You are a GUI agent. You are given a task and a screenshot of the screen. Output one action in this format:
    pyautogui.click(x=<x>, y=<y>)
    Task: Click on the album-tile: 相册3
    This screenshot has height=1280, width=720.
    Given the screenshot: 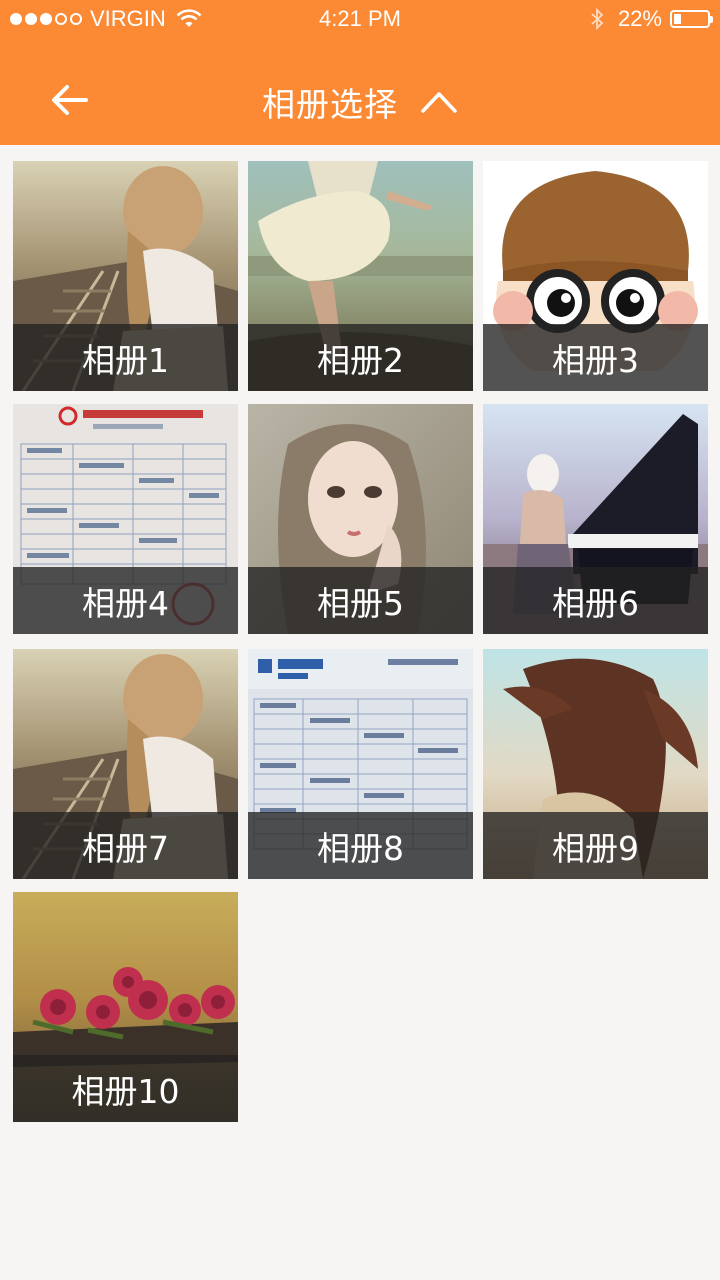 What is the action you would take?
    pyautogui.click(x=595, y=276)
    